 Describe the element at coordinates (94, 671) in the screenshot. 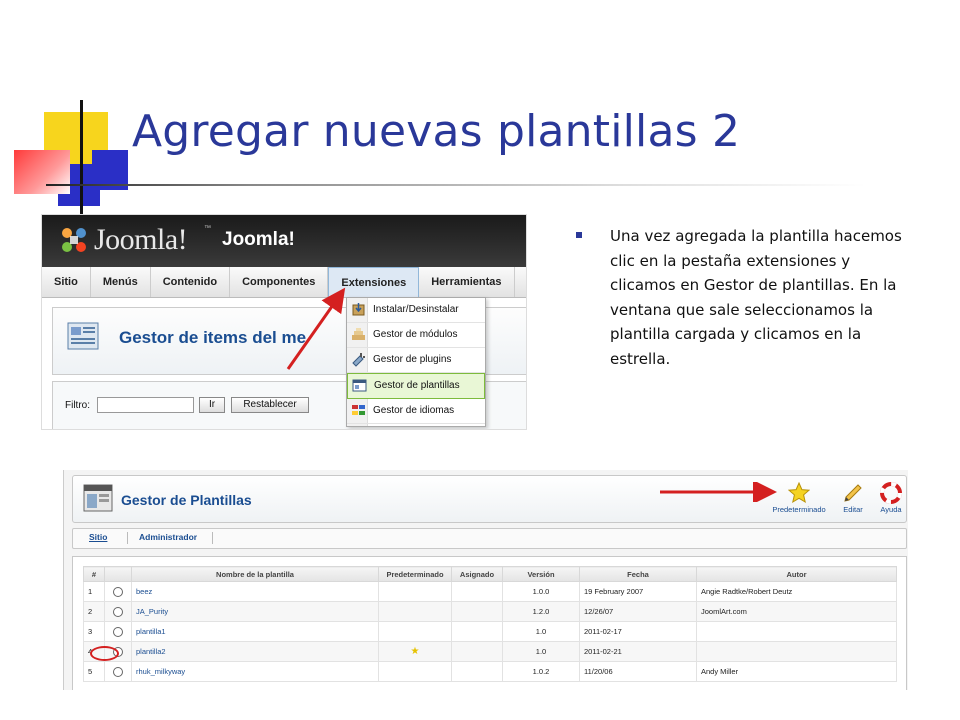

I see `row-num: 5` at that location.